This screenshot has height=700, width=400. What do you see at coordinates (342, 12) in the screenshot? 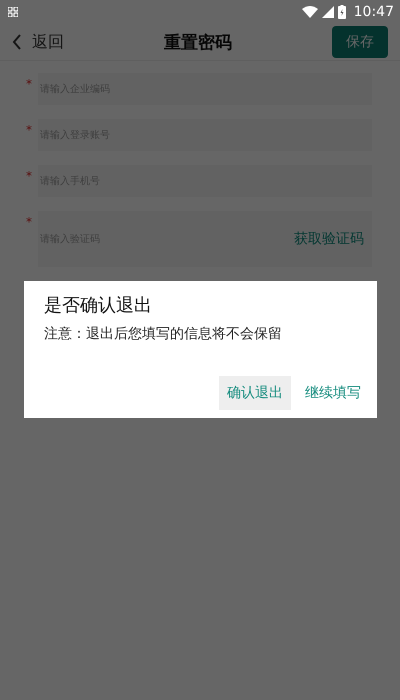
I see `battery-icon` at bounding box center [342, 12].